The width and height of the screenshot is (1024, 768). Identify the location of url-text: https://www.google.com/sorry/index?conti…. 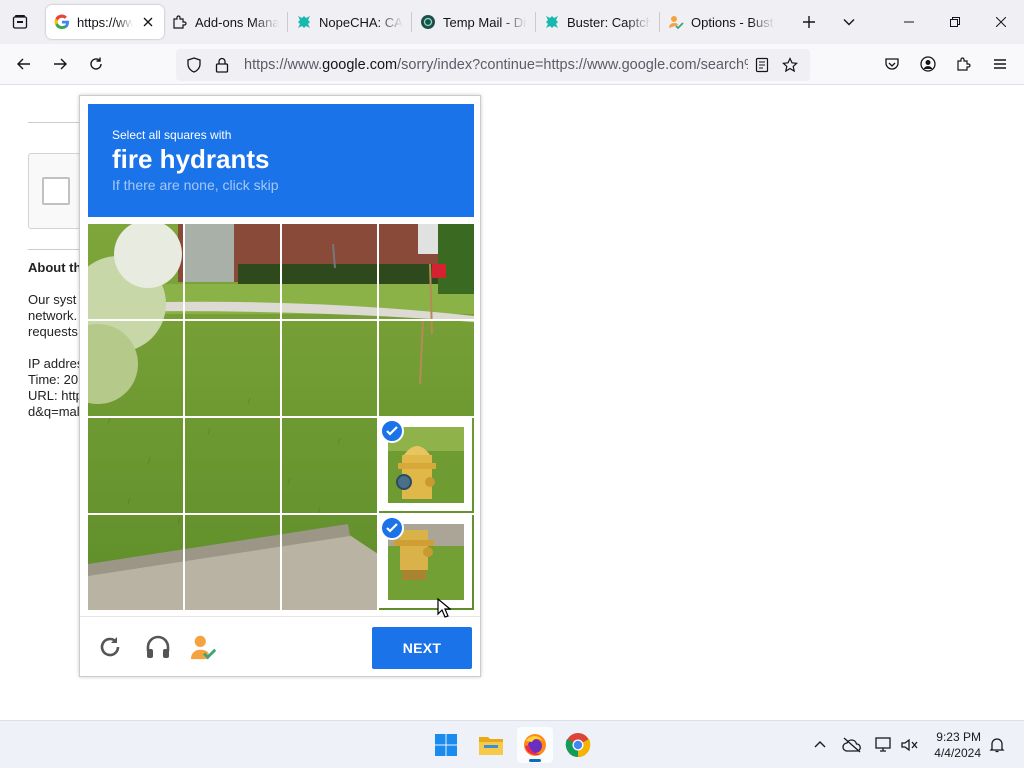
(496, 65).